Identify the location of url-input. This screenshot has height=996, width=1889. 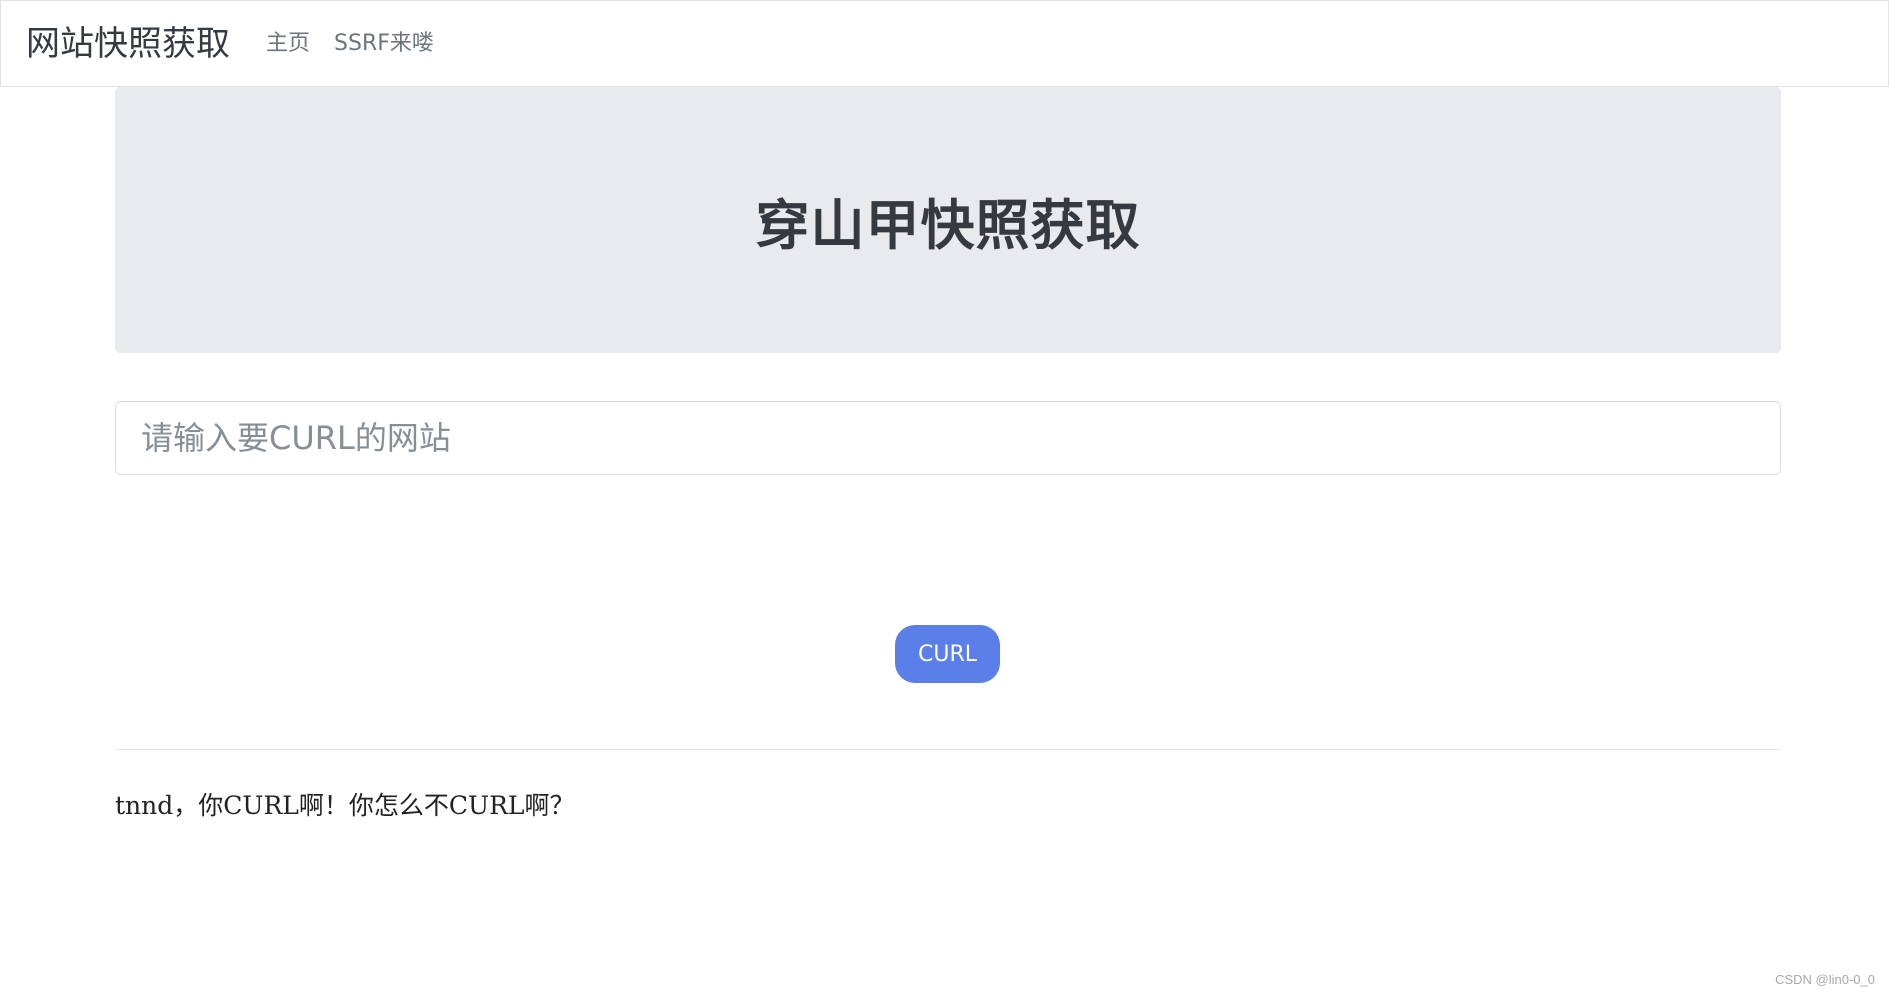
(948, 438).